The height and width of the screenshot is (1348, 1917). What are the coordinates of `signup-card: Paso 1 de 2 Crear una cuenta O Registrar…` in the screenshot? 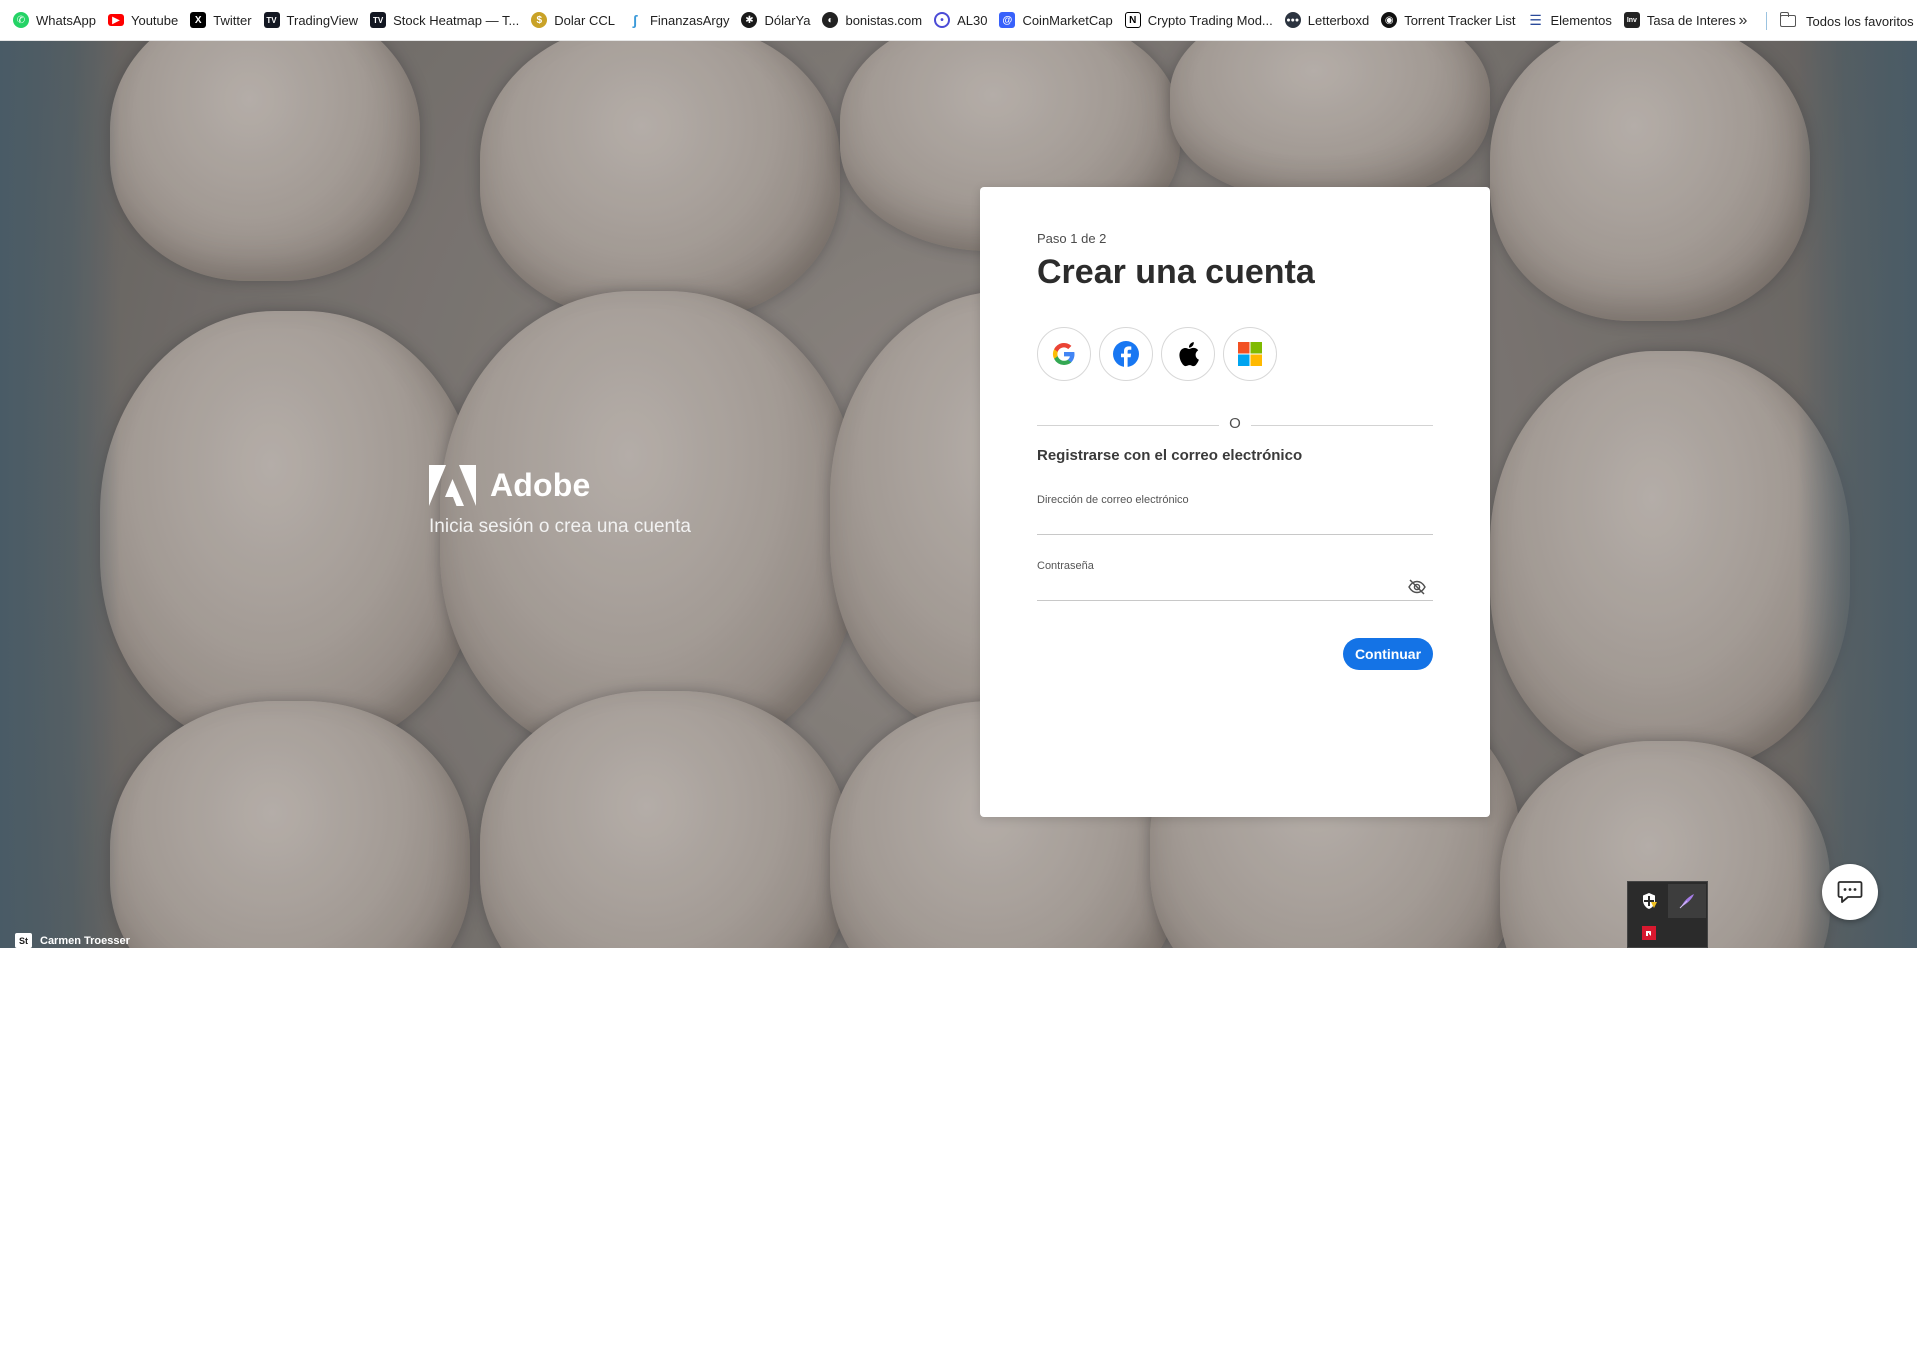 It's located at (1235, 502).